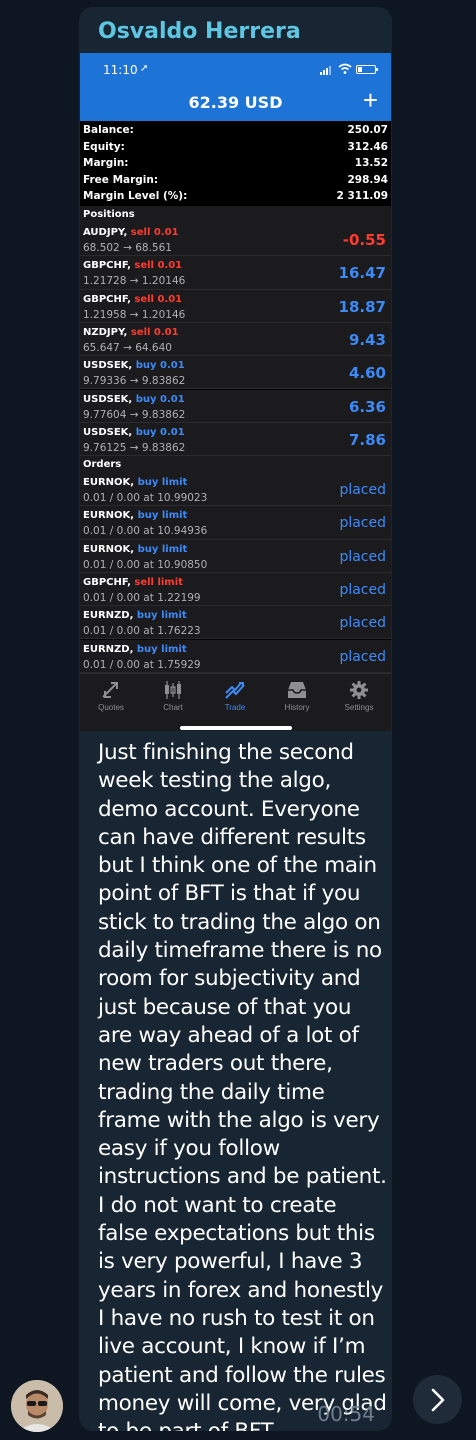  What do you see at coordinates (367, 69) in the screenshot?
I see `battery-icon` at bounding box center [367, 69].